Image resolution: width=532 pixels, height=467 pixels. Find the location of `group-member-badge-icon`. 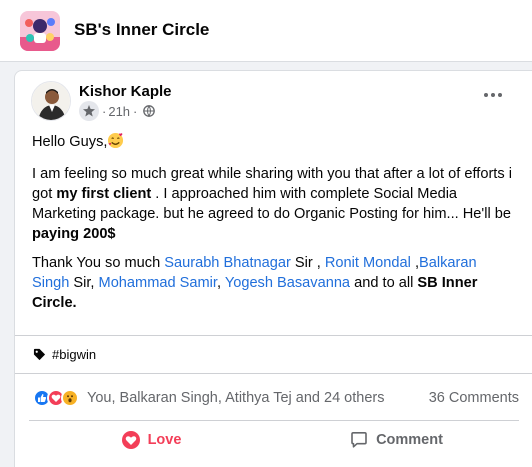

group-member-badge-icon is located at coordinates (89, 111).